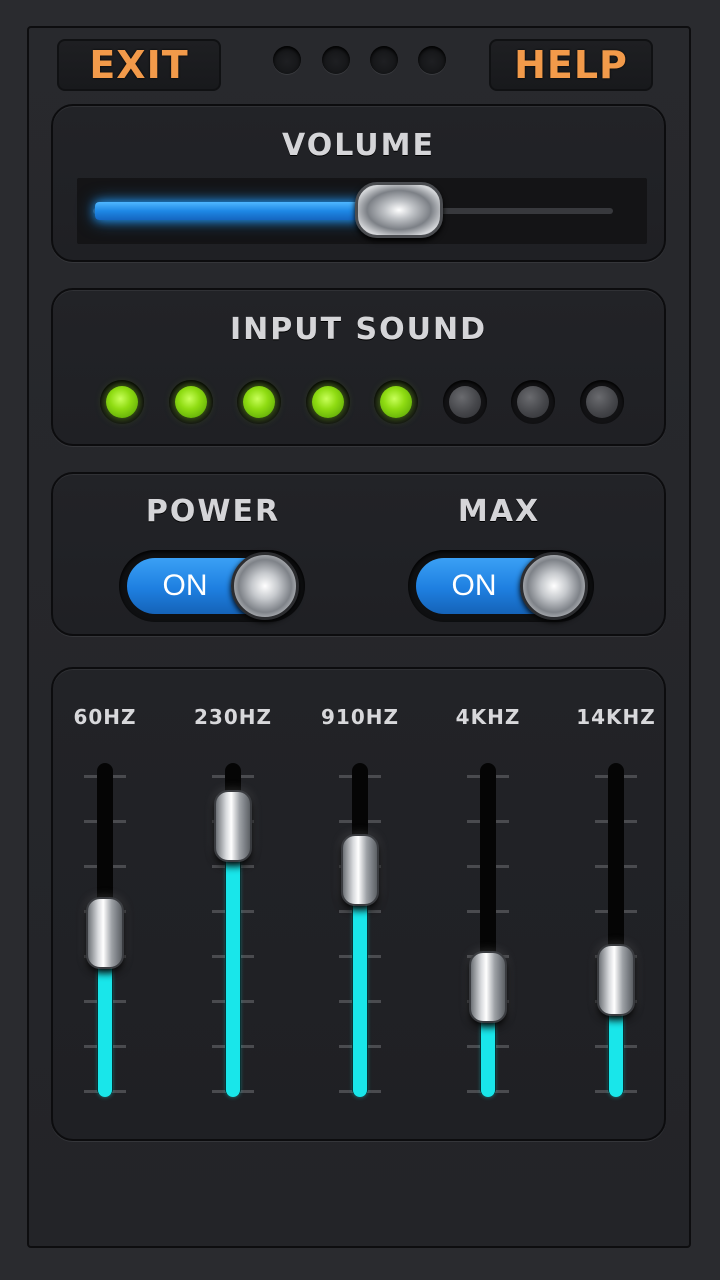 This screenshot has width=720, height=1280. Describe the element at coordinates (358, 145) in the screenshot. I see `volume-title: VOLUME` at that location.